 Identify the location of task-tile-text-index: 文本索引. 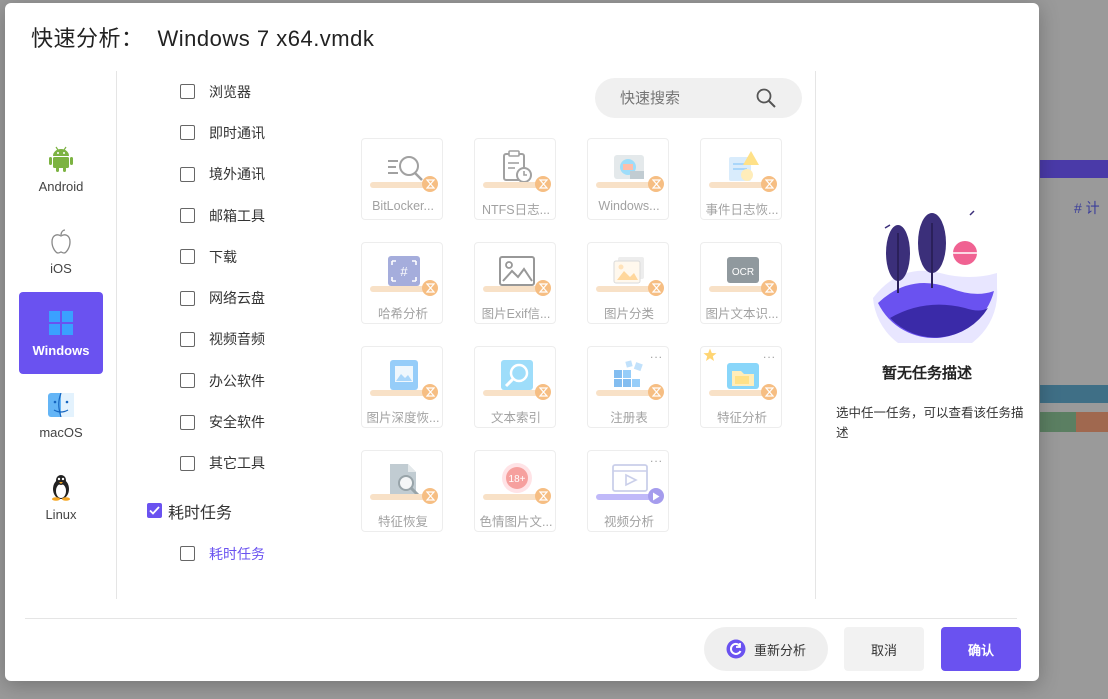
(515, 387).